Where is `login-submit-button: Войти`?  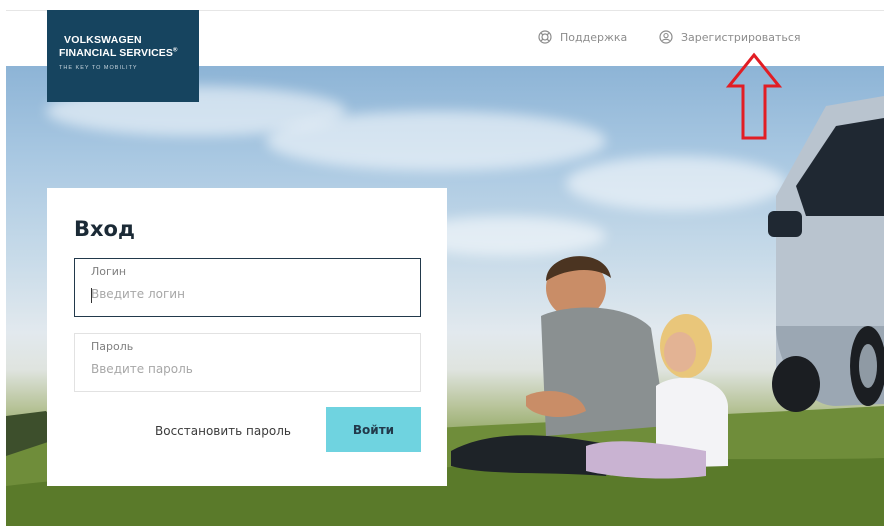
login-submit-button: Войти is located at coordinates (373, 429).